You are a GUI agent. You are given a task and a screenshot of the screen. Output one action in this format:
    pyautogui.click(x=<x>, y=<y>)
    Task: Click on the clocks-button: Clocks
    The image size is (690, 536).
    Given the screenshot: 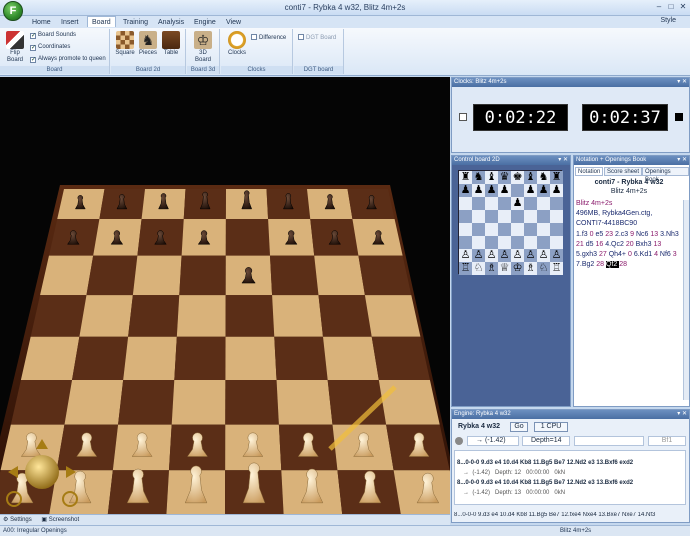 What is the action you would take?
    pyautogui.click(x=237, y=44)
    